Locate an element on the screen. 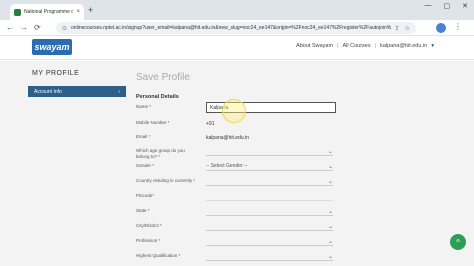  country-select: ⌄ is located at coordinates (269, 181).